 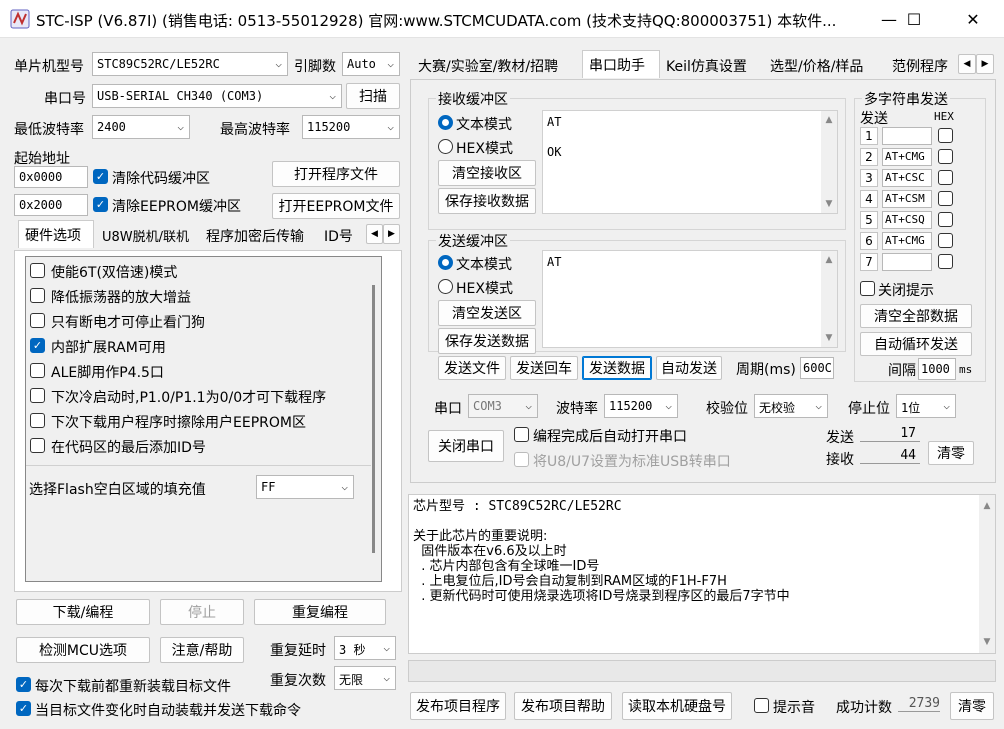 I want to click on reload-checkbox: ✓, so click(x=23, y=684).